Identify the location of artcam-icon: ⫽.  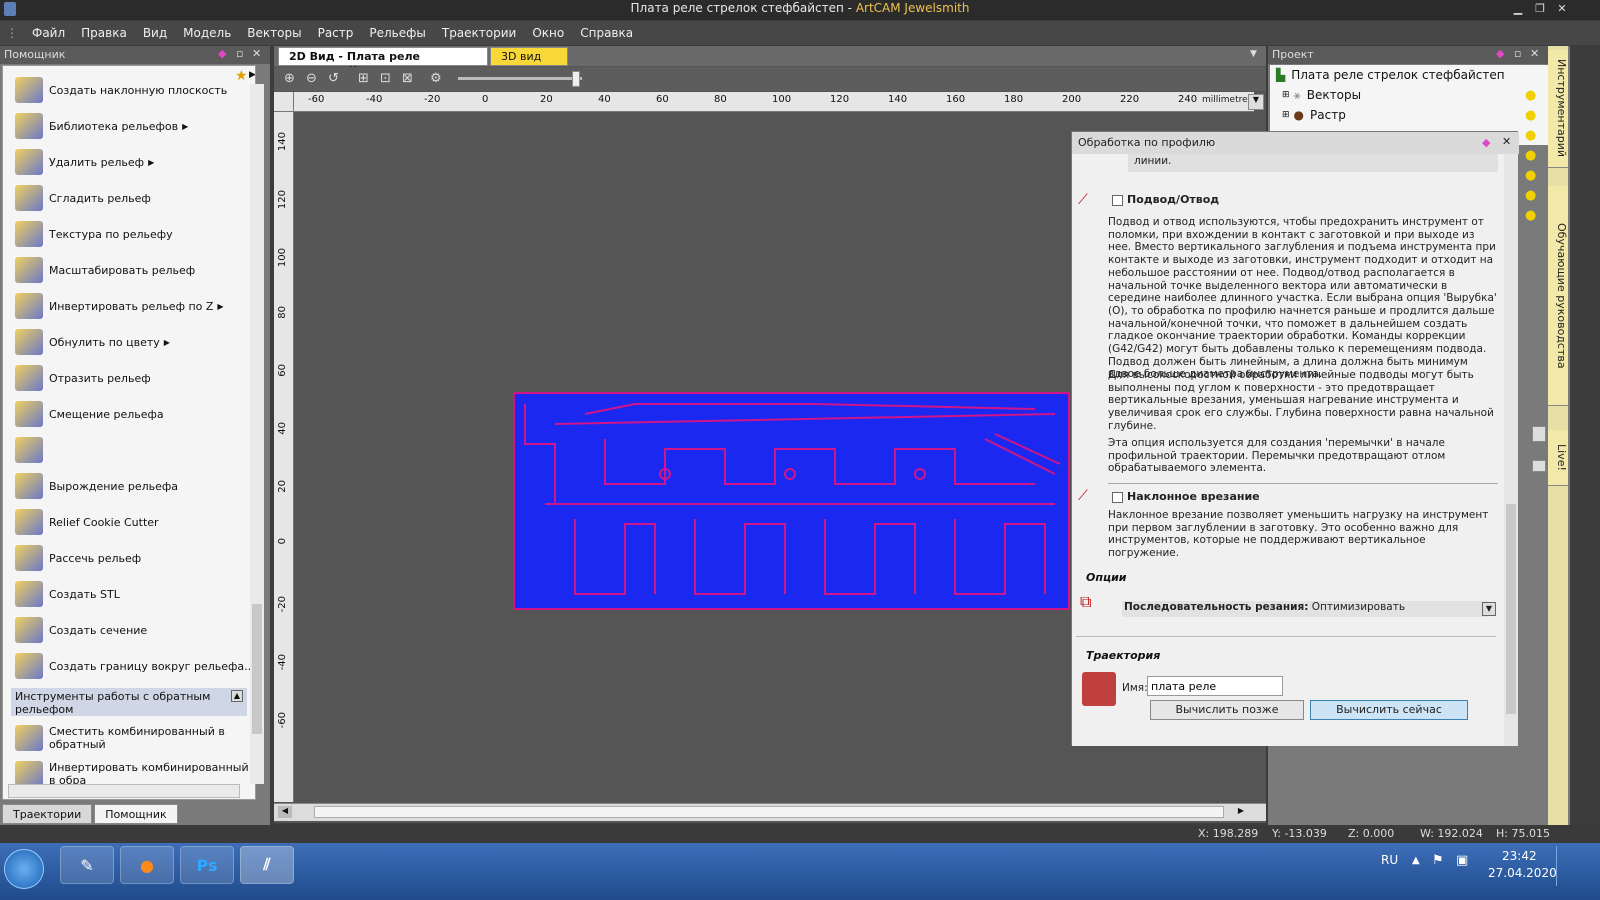
(267, 865).